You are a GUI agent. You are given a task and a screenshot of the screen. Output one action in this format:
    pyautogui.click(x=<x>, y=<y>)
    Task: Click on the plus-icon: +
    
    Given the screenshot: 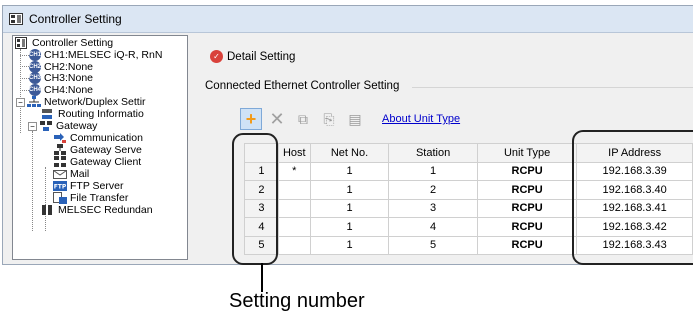 What is the action you would take?
    pyautogui.click(x=251, y=118)
    